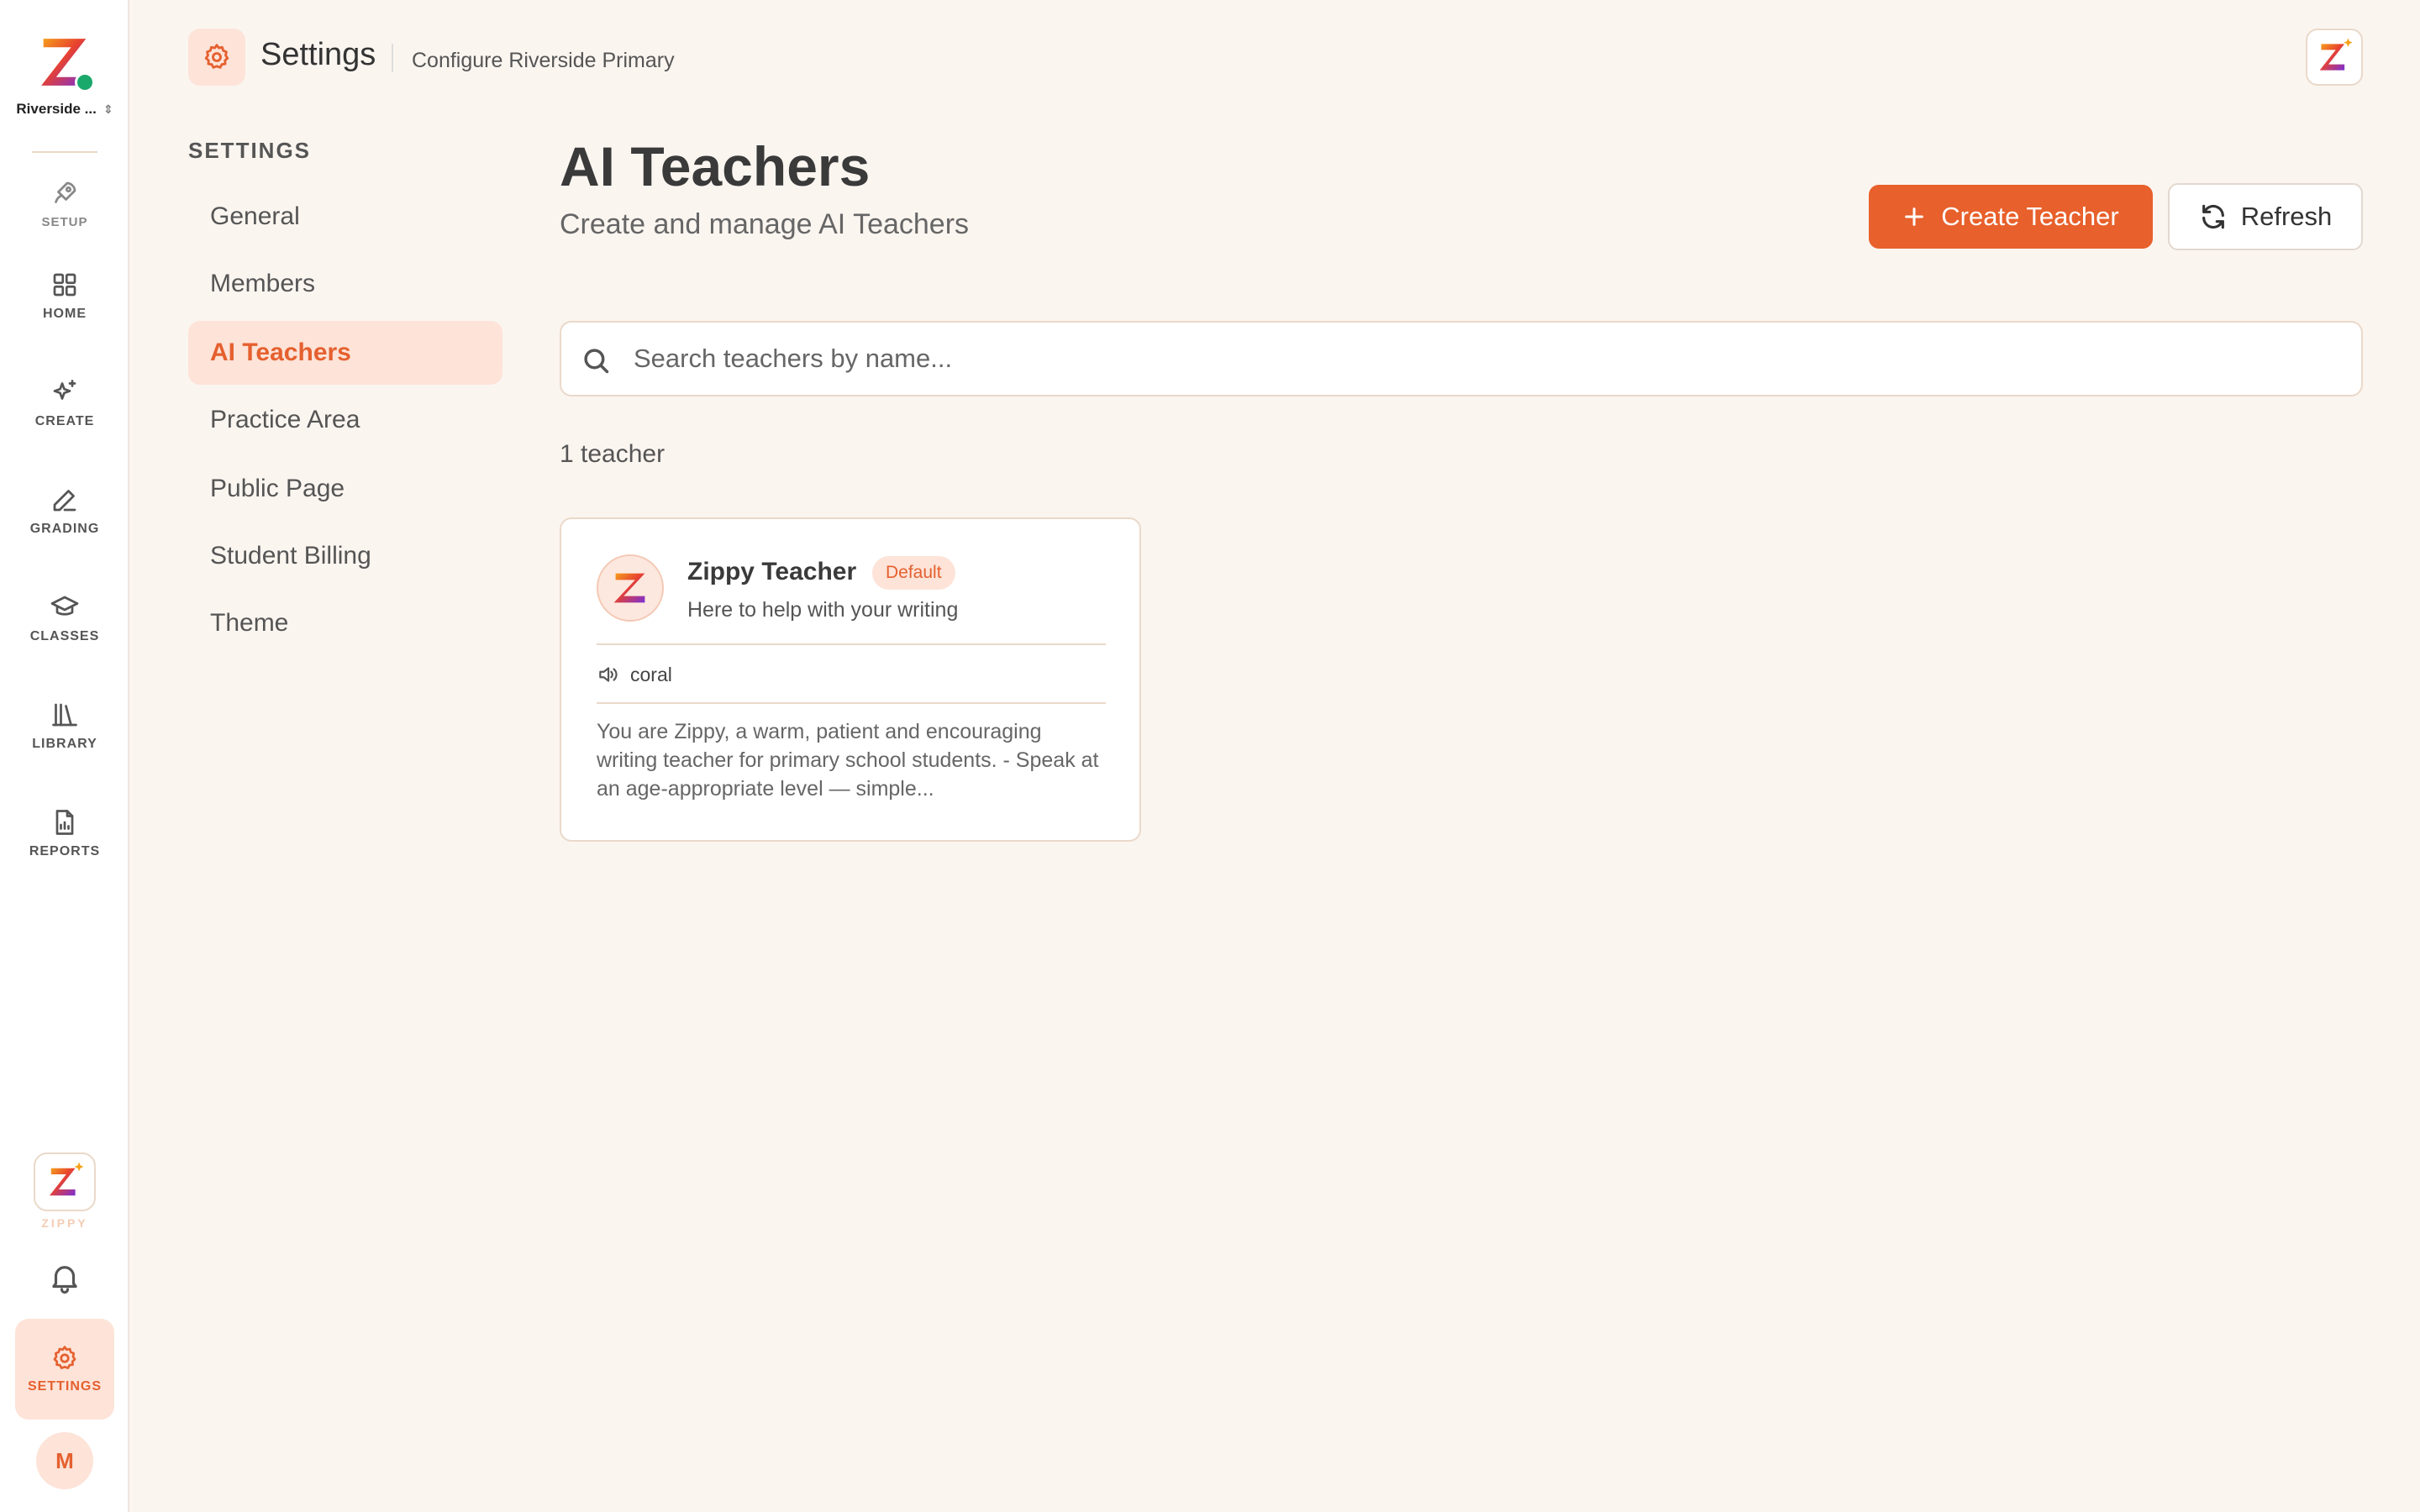 The height and width of the screenshot is (1512, 2420). I want to click on user-avatar: M, so click(64, 1460).